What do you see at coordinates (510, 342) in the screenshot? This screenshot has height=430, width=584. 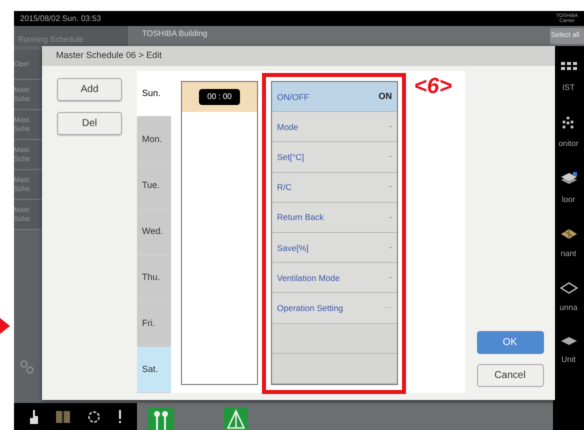 I see `ok-button: OK` at bounding box center [510, 342].